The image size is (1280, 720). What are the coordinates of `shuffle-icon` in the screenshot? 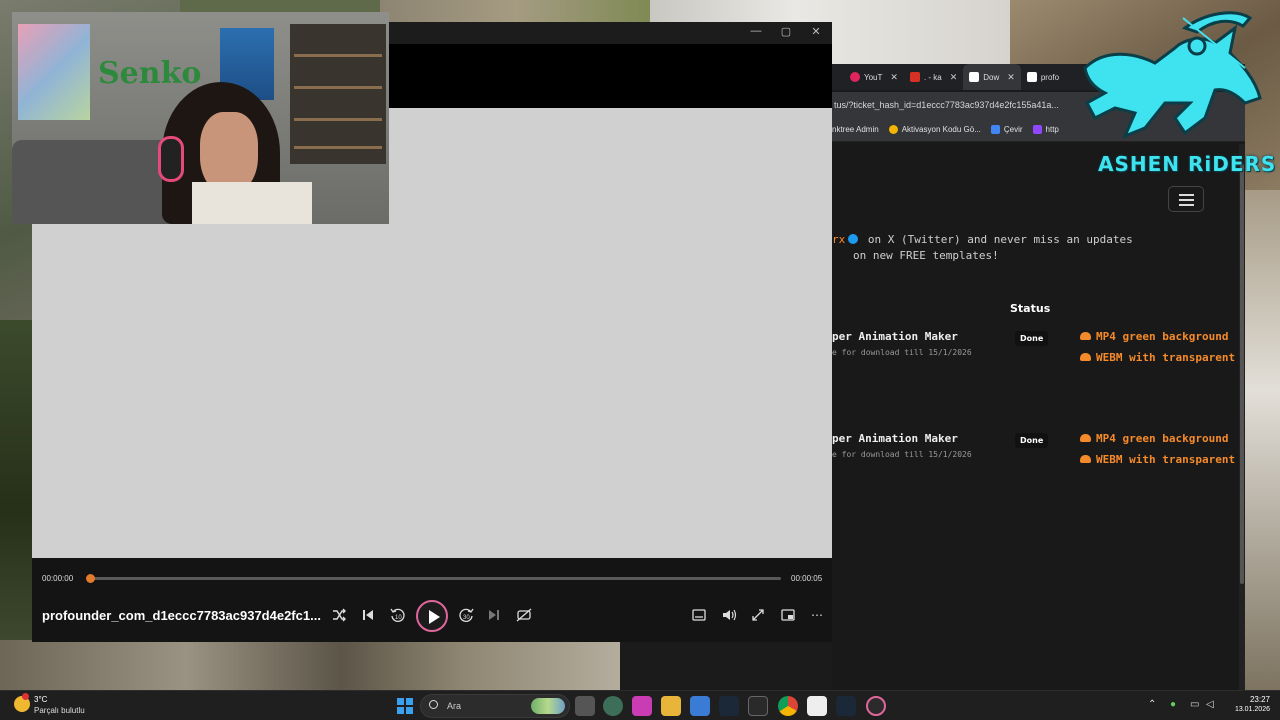 It's located at (339, 615).